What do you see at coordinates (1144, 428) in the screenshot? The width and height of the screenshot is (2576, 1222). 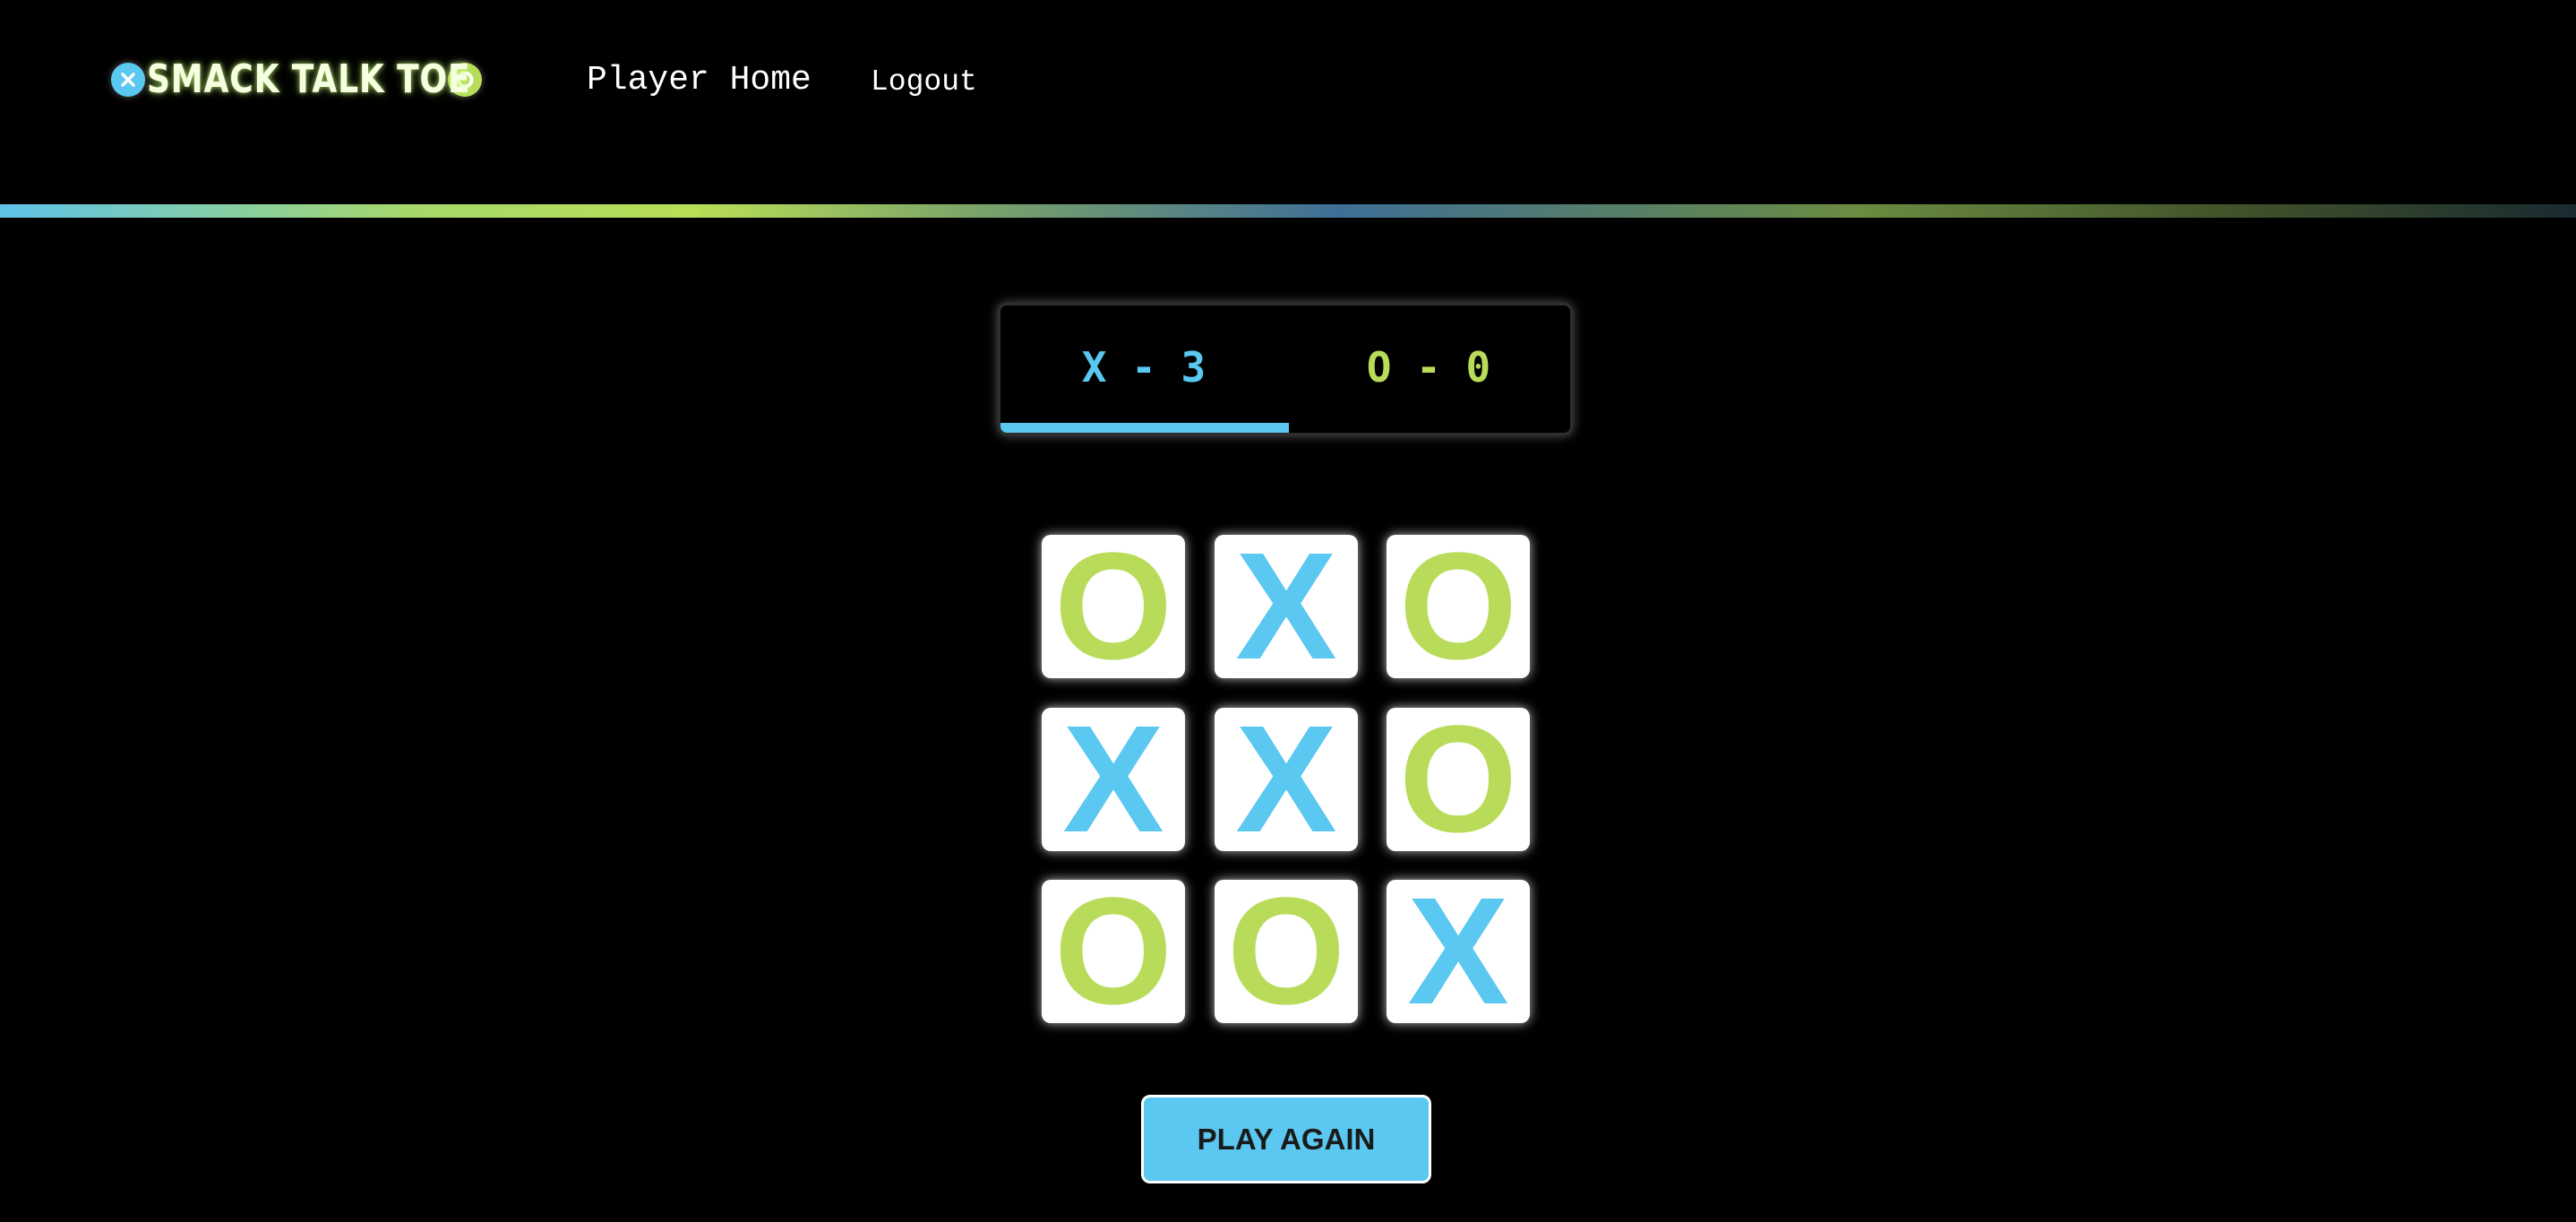 I see `active-player-indicator` at bounding box center [1144, 428].